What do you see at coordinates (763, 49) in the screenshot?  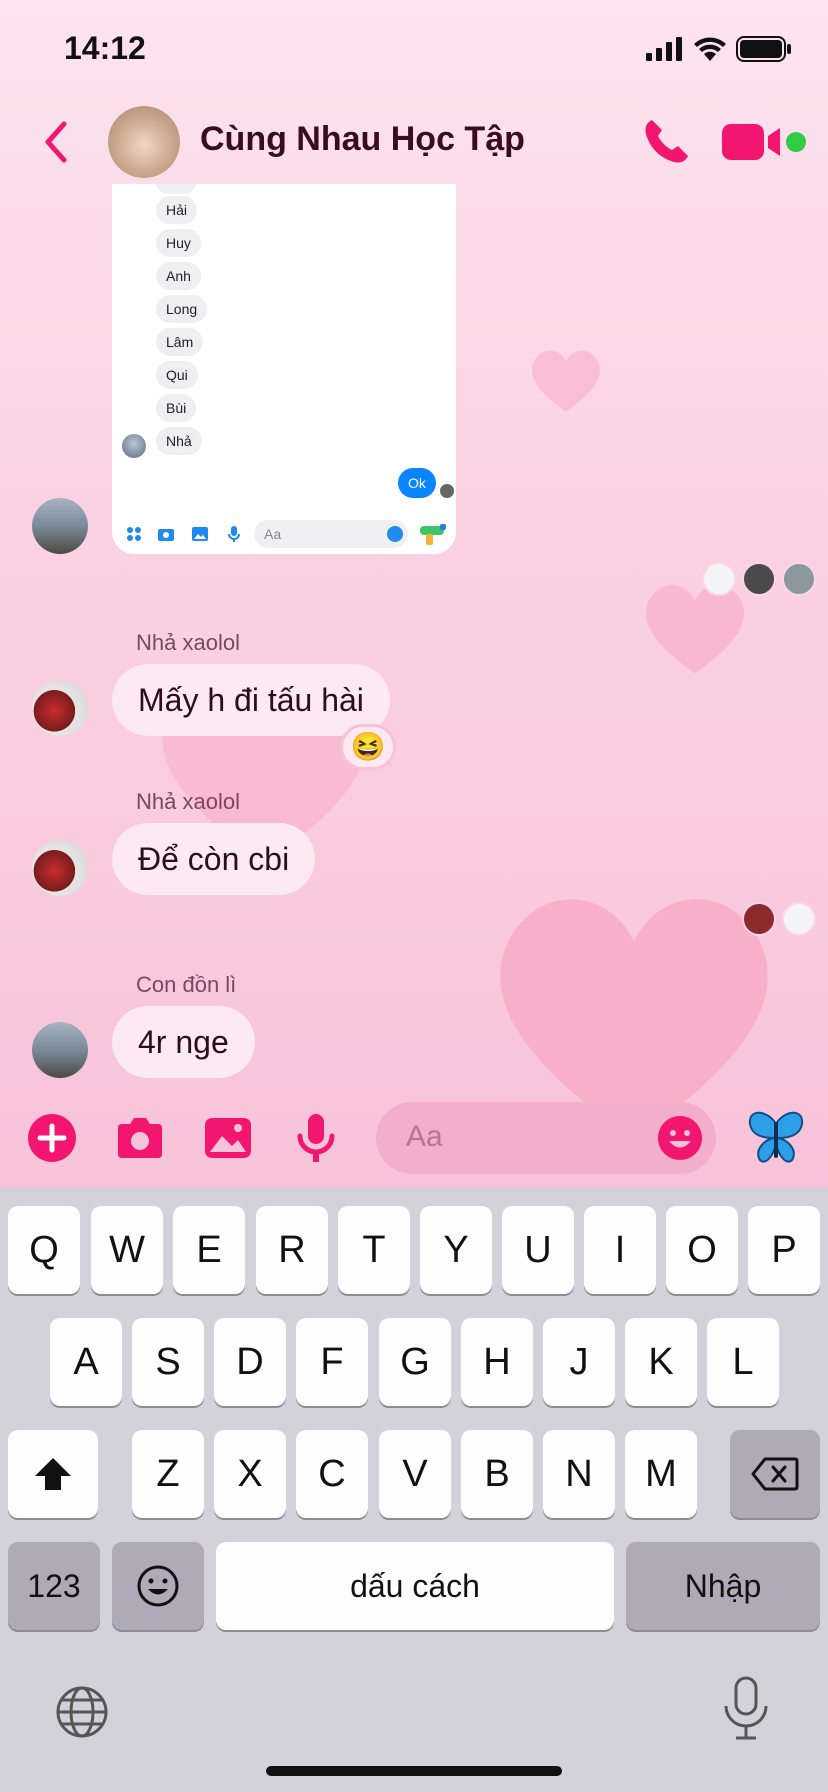 I see `battery-icon` at bounding box center [763, 49].